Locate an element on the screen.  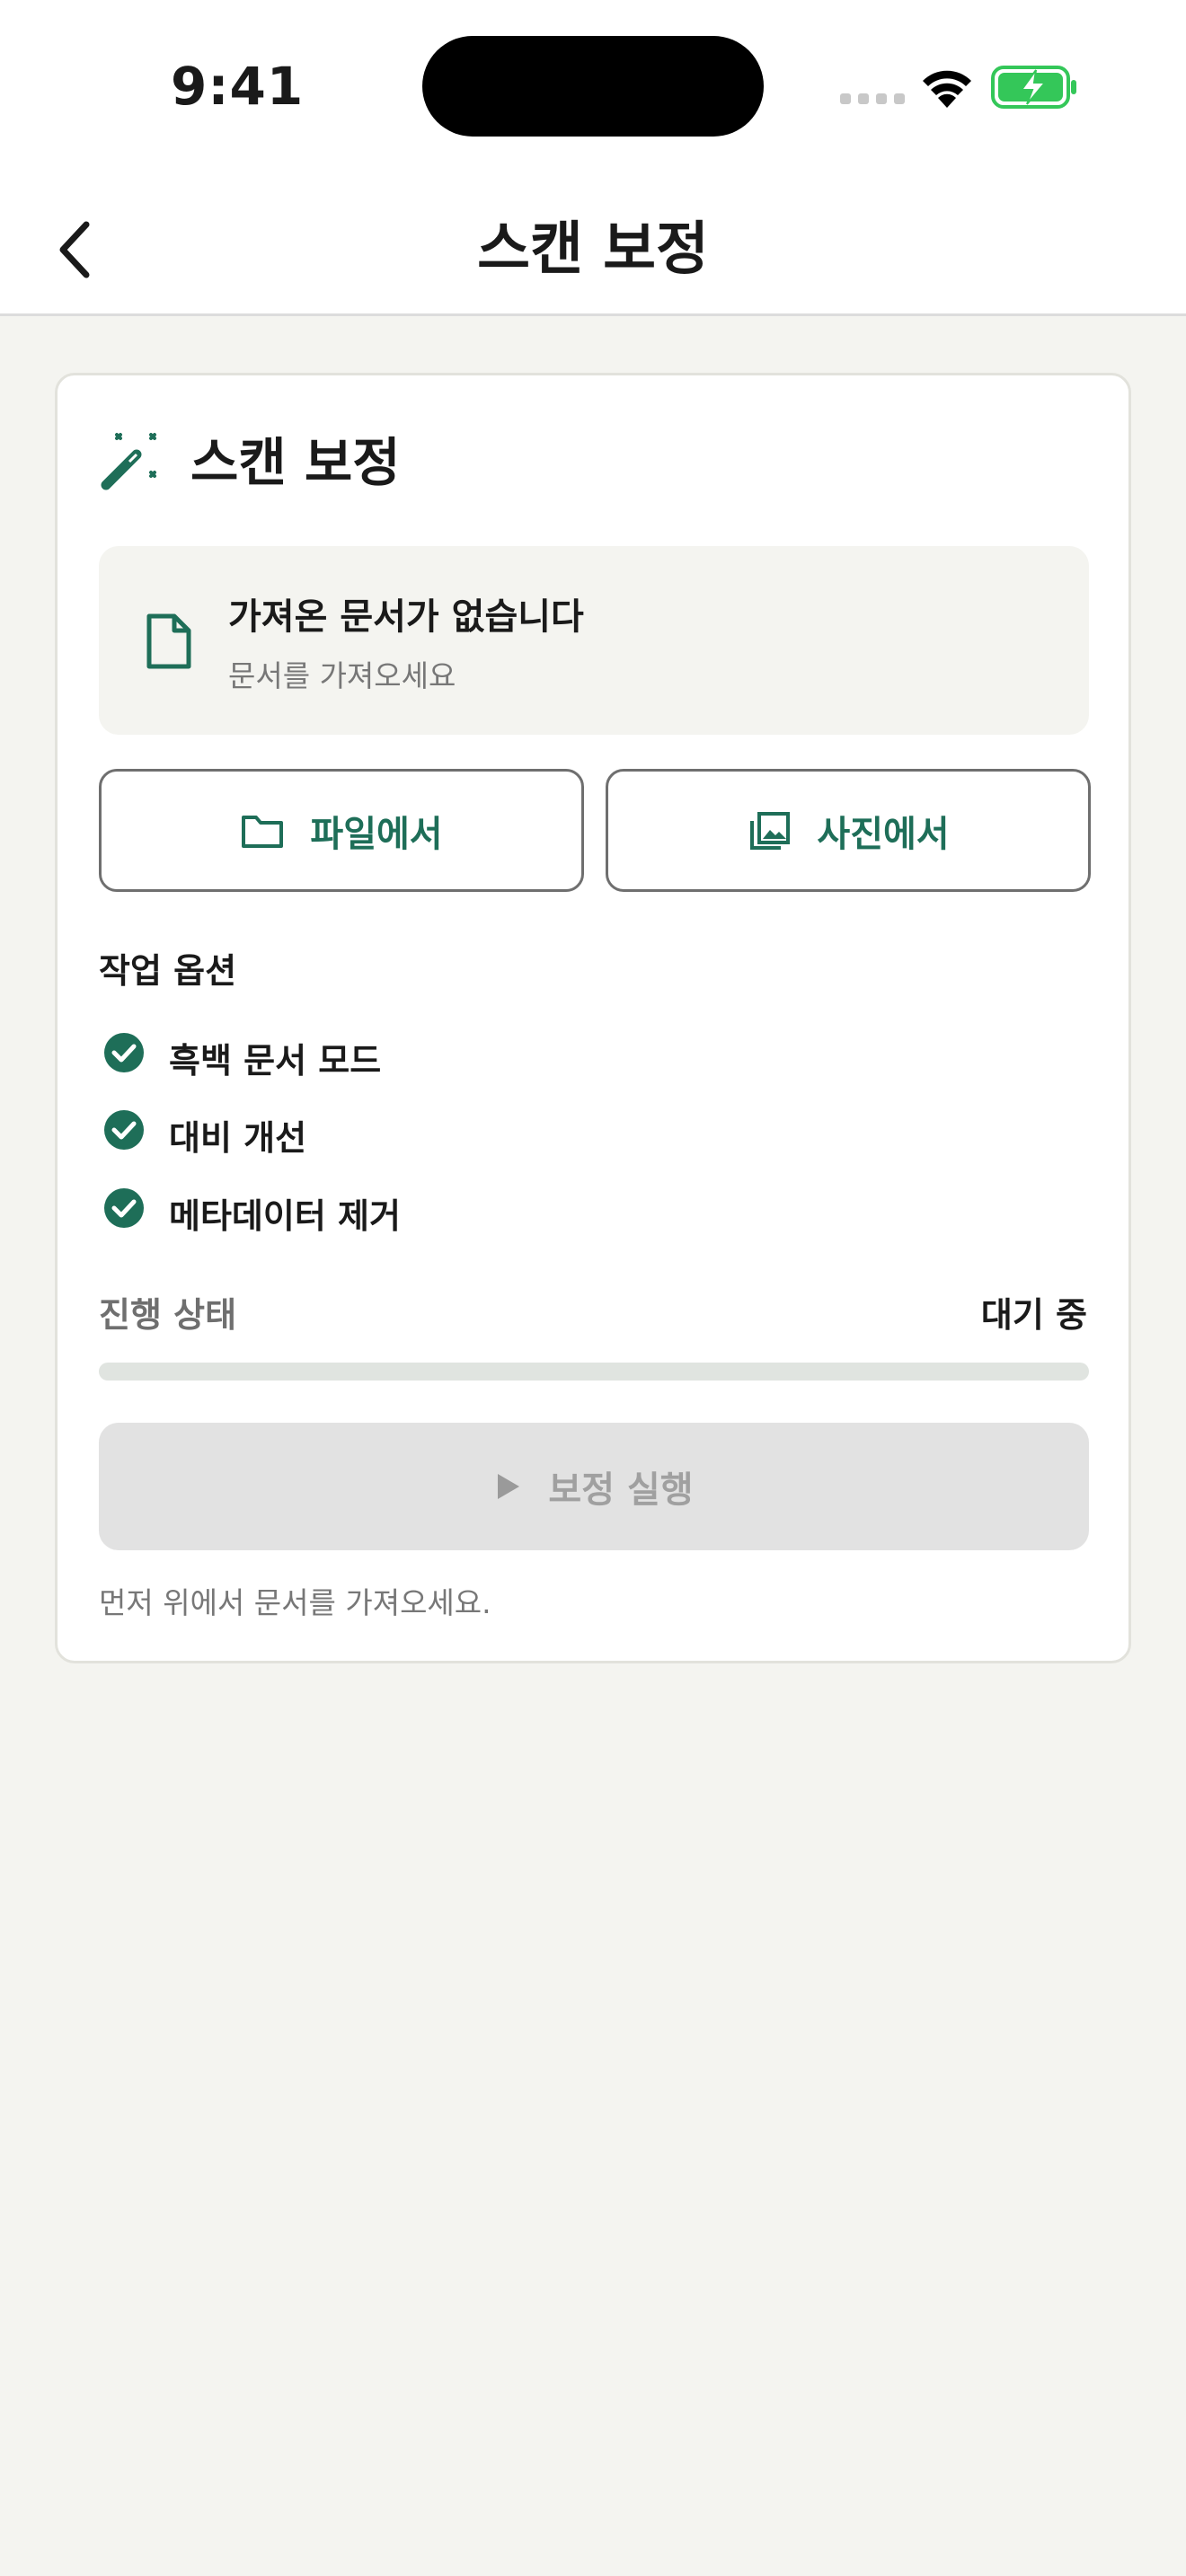
import-from-photo-button: 사진에서 is located at coordinates (848, 830).